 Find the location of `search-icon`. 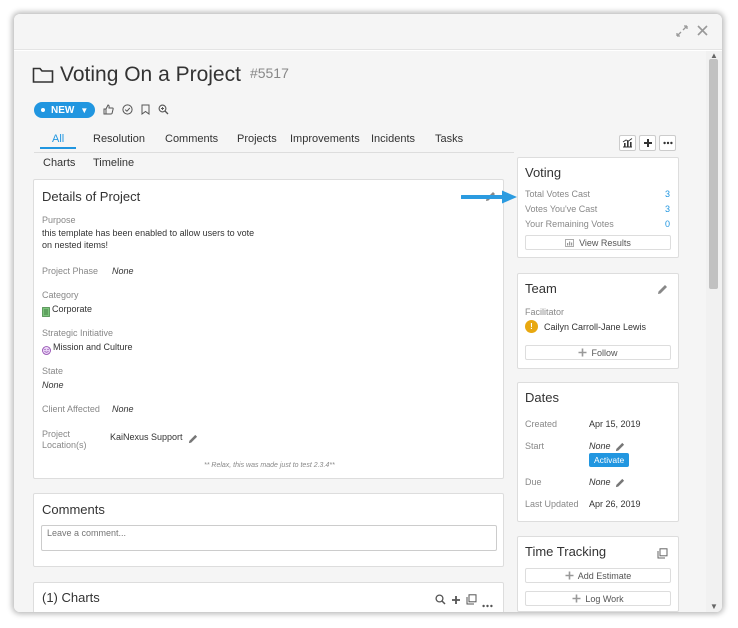

search-icon is located at coordinates (440, 601).